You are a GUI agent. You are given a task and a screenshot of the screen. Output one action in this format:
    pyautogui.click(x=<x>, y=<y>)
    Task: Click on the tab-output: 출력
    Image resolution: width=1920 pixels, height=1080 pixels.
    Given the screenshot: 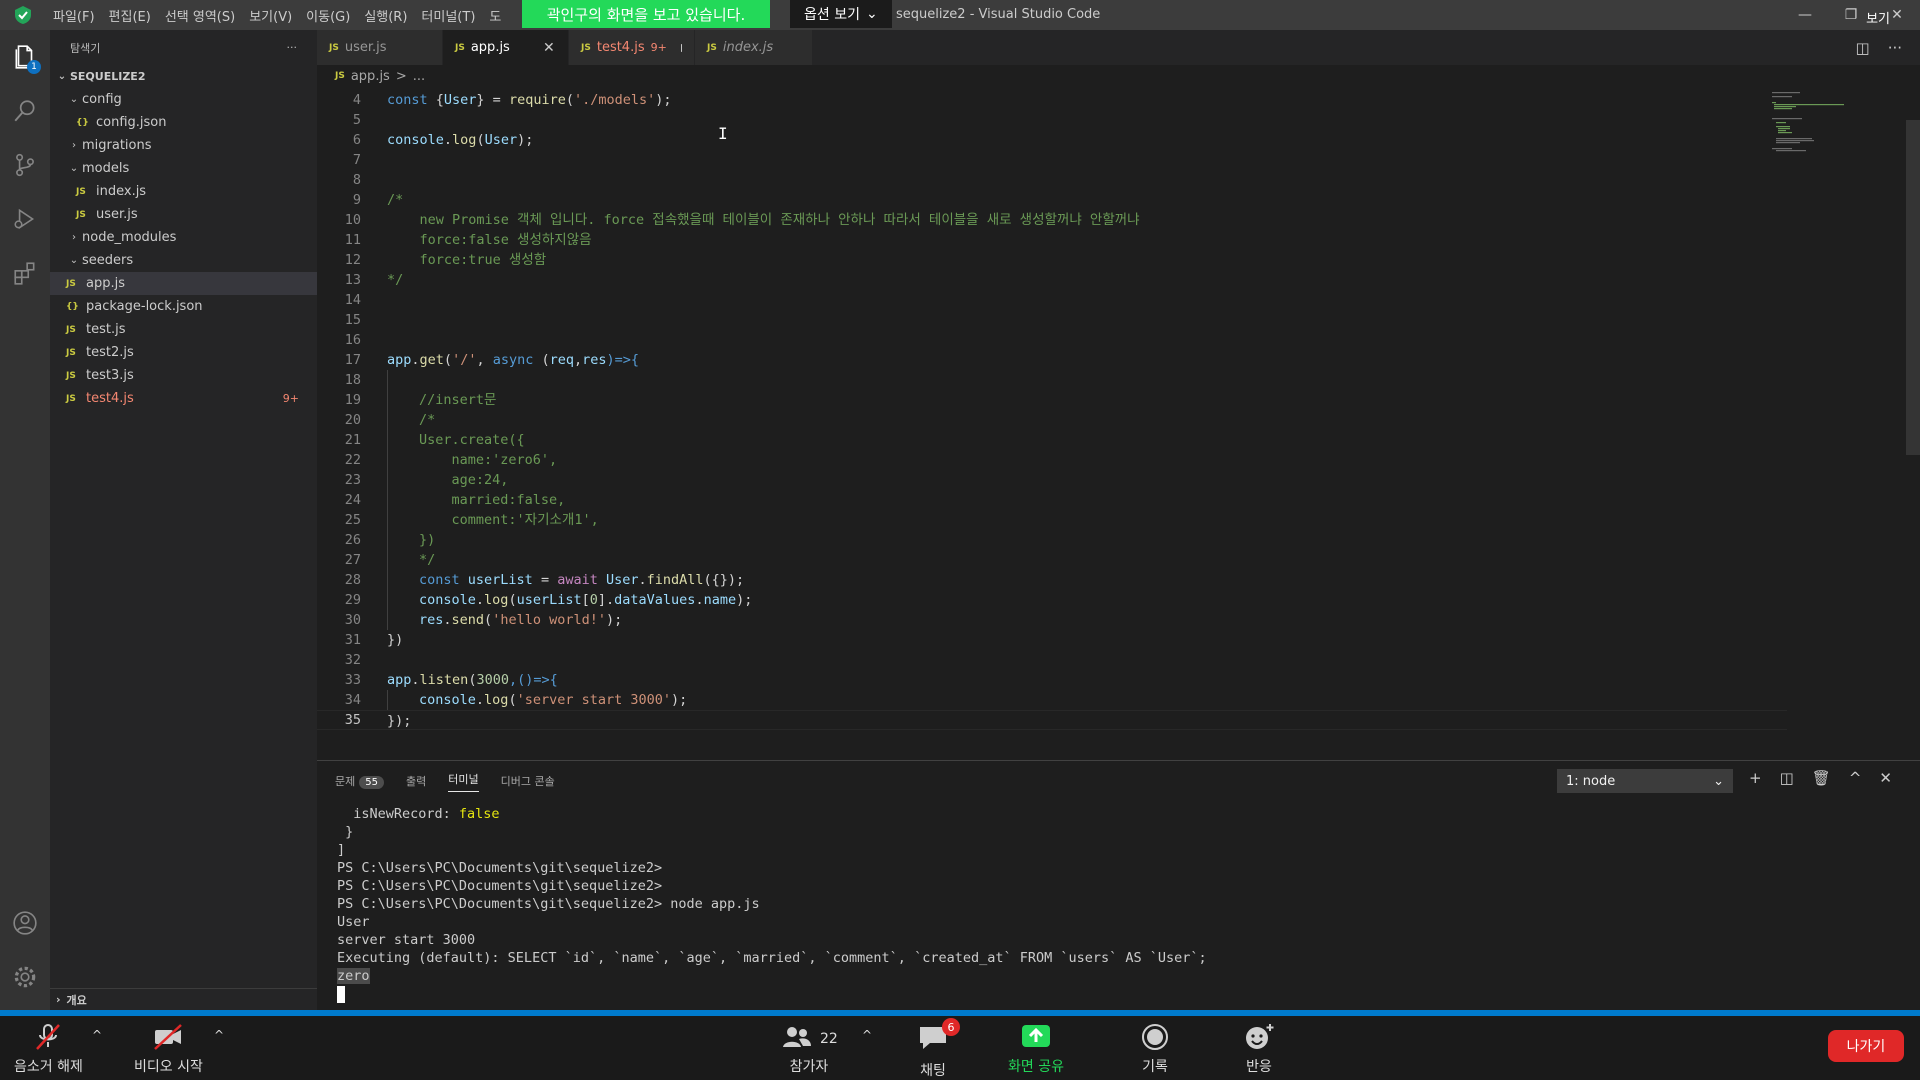 What is the action you would take?
    pyautogui.click(x=416, y=781)
    